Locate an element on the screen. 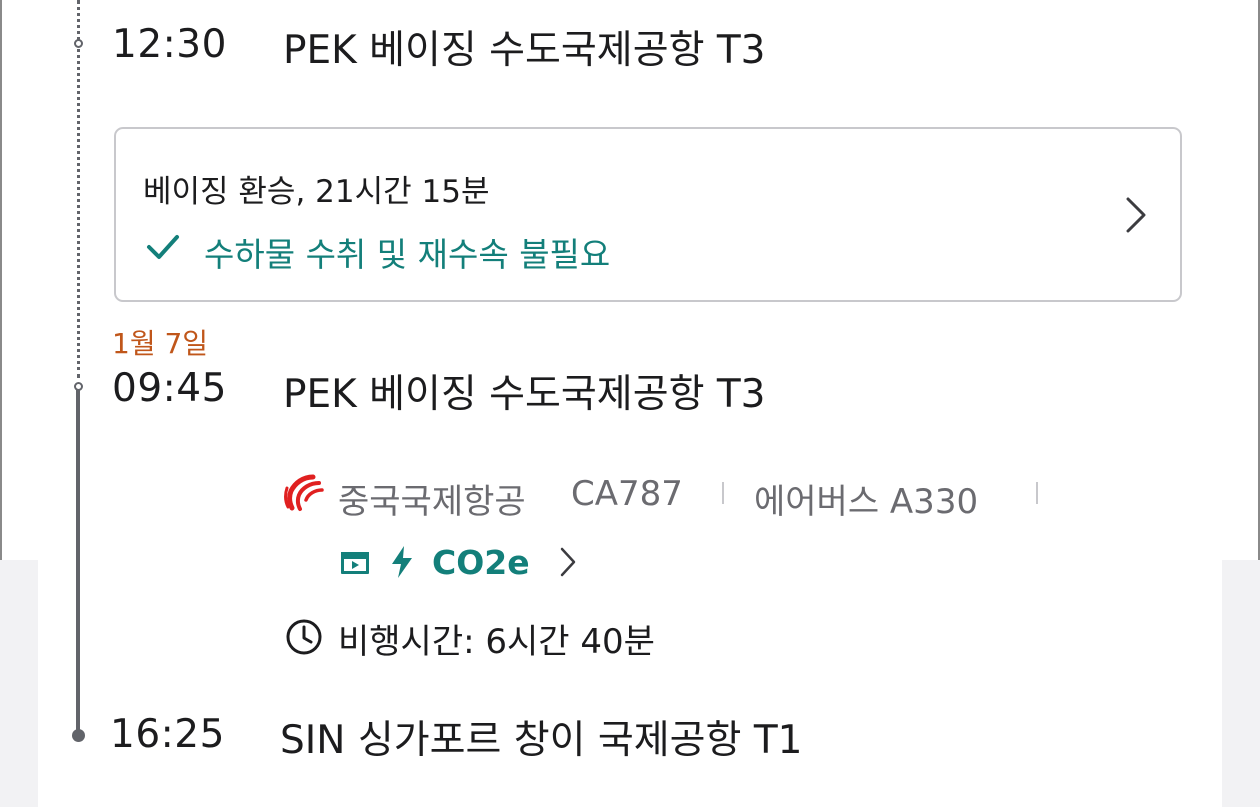  baggage-note: 수하물 수취 및 재수속 불필요 is located at coordinates (407, 254).